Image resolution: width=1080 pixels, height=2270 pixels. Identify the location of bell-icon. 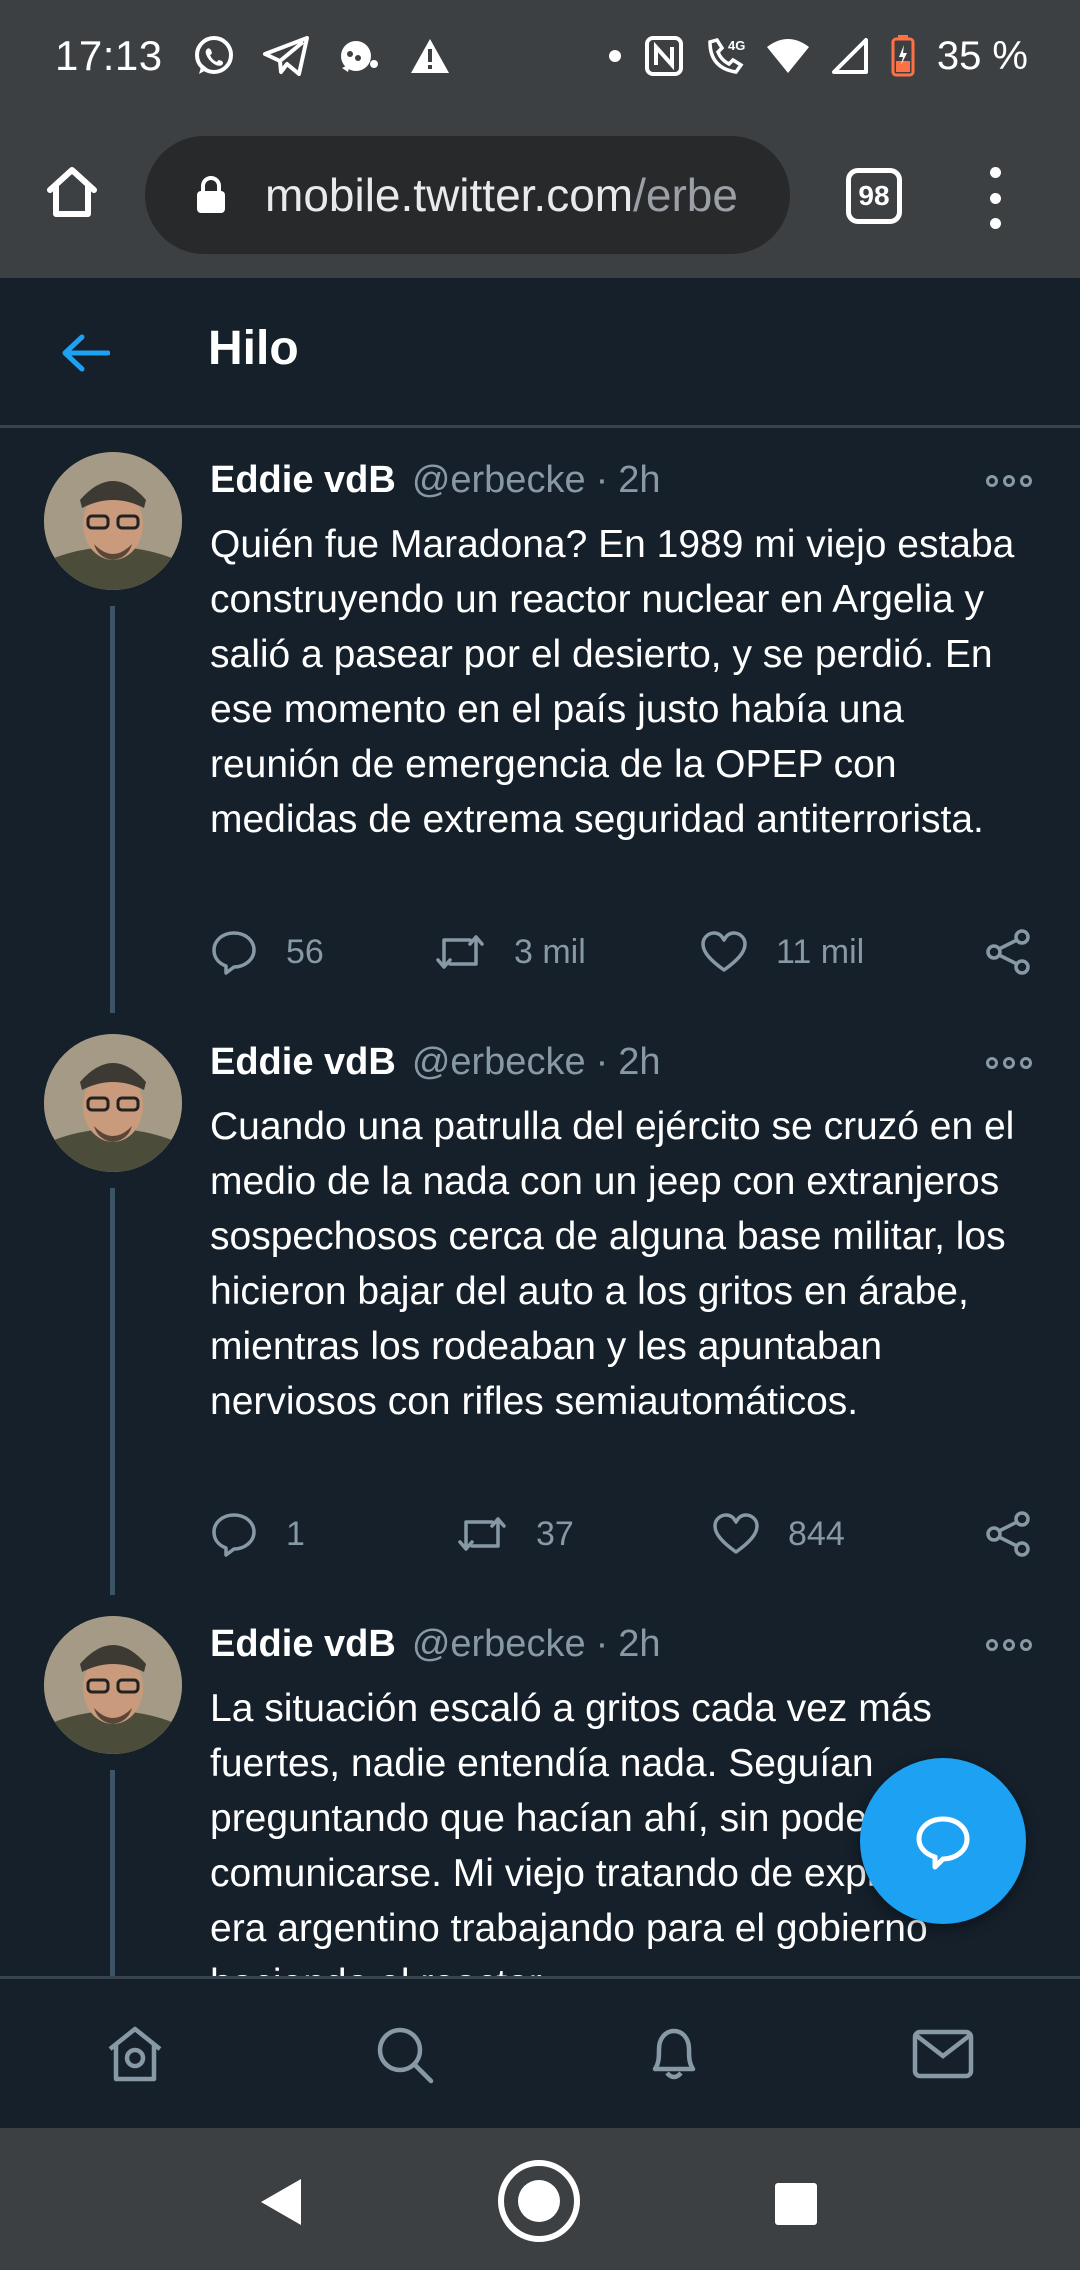
(674, 2054).